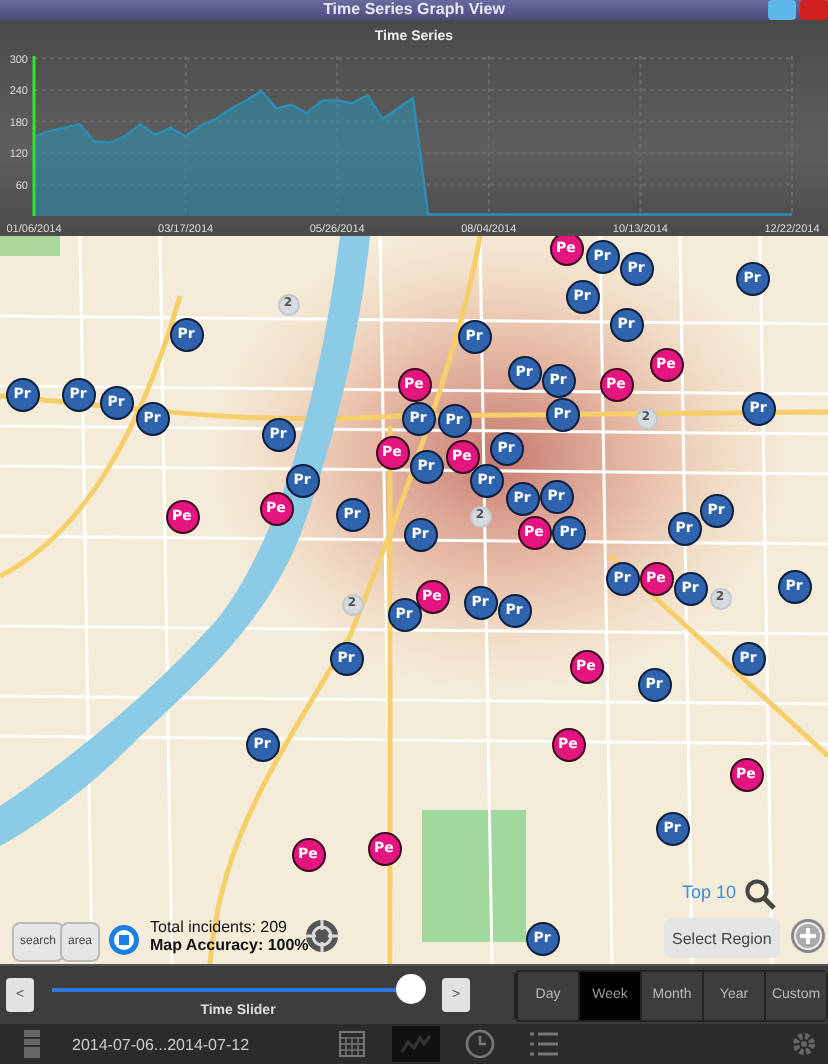  I want to click on calendar-icon, so click(352, 1044).